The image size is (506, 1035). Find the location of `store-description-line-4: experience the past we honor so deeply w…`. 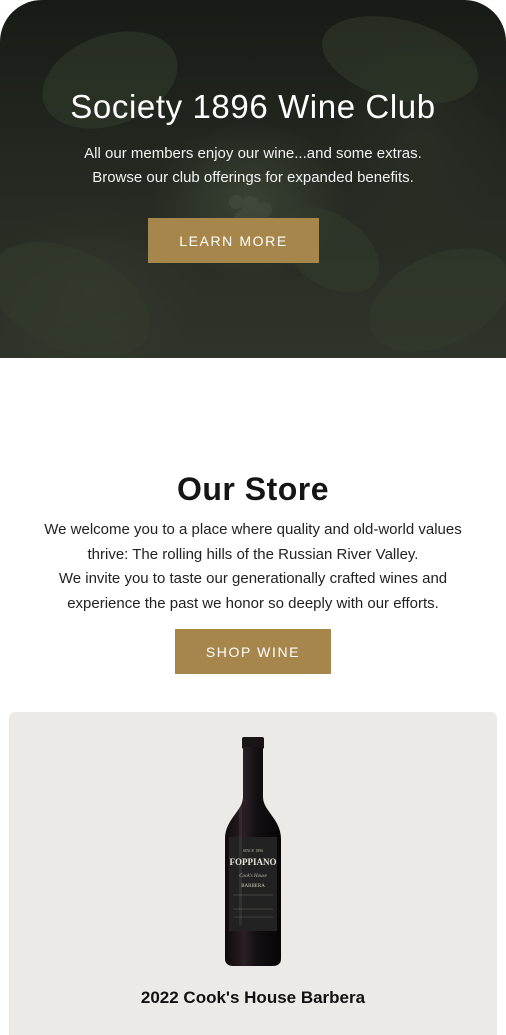

store-description-line-4: experience the past we honor so deeply w… is located at coordinates (253, 603).